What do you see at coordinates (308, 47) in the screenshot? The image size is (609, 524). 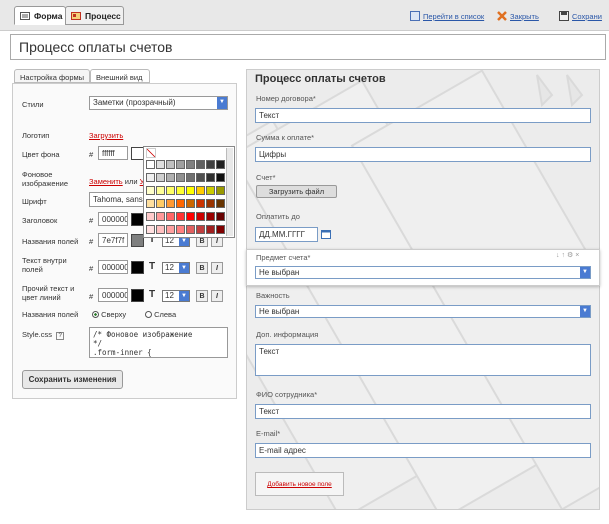 I see `form-title-input: Процесс оплаты счетов` at bounding box center [308, 47].